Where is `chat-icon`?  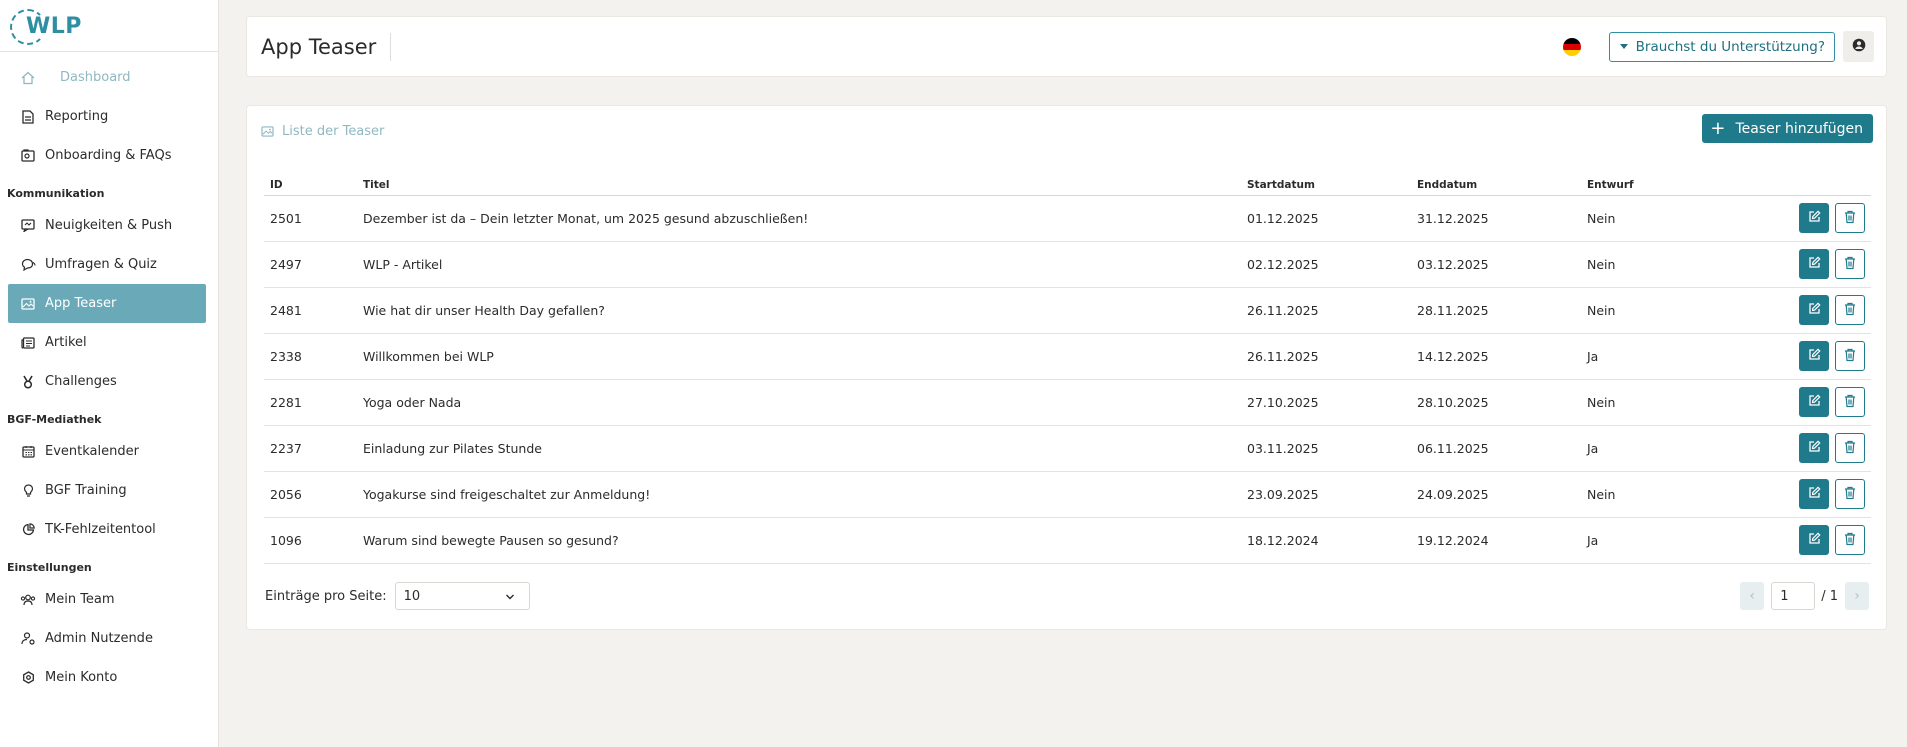
chat-icon is located at coordinates (28, 265).